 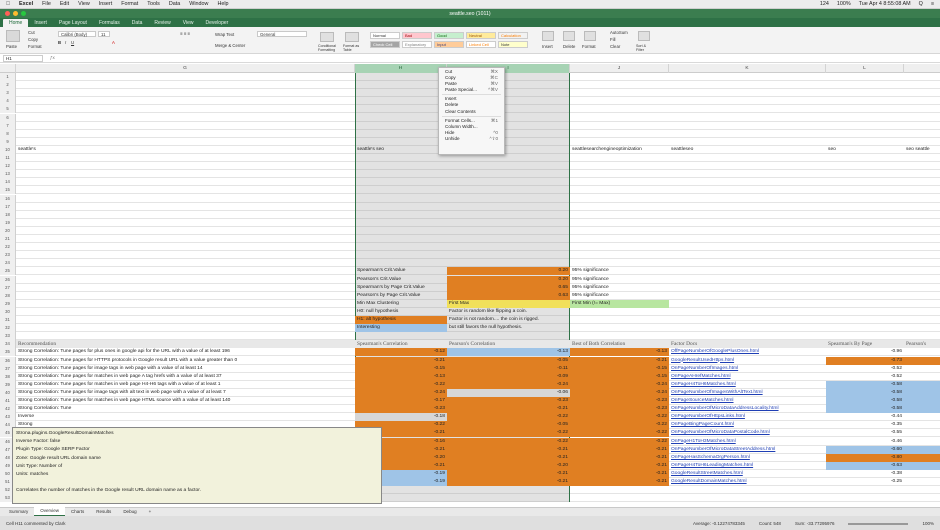 What do you see at coordinates (8, 190) in the screenshot?
I see `row-header: 15` at bounding box center [8, 190].